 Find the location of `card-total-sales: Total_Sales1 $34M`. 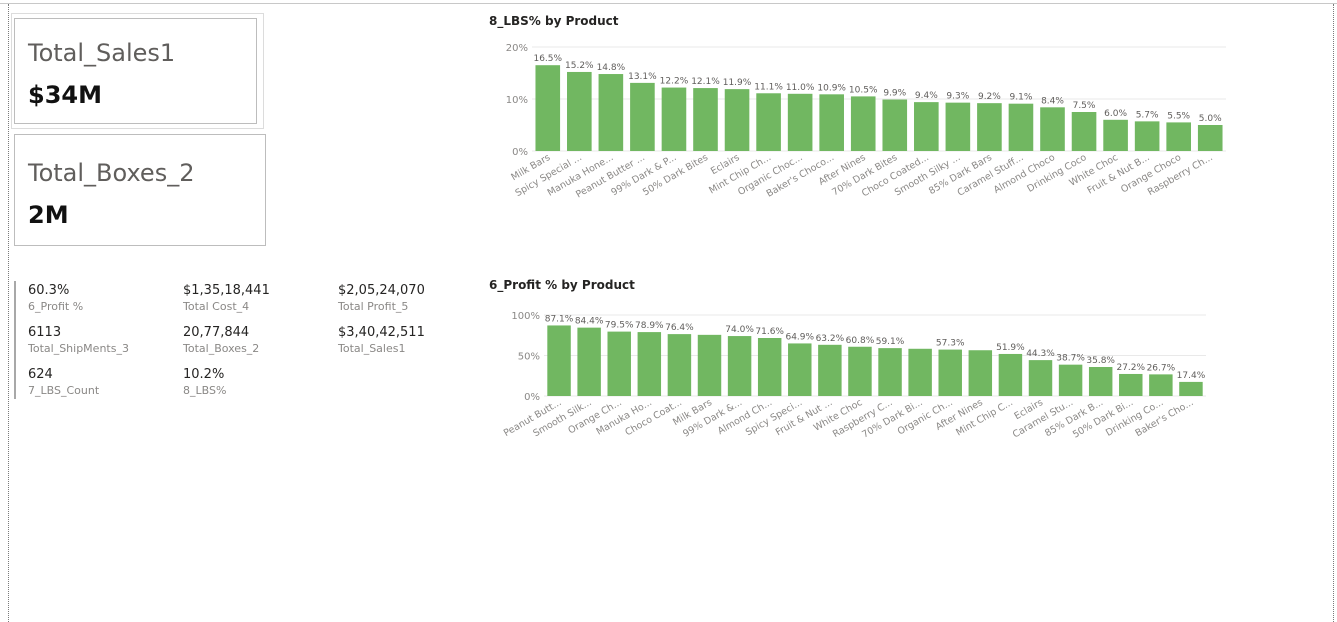

card-total-sales: Total_Sales1 $34M is located at coordinates (135, 71).